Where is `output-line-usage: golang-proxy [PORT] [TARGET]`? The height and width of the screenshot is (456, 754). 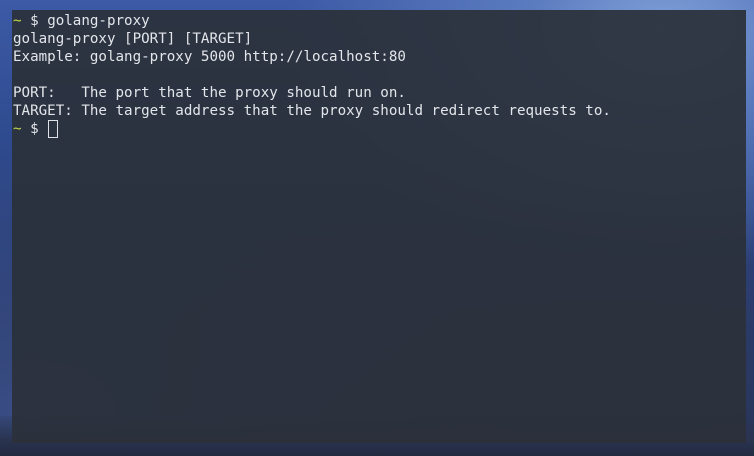
output-line-usage: golang-proxy [PORT] [TARGET] is located at coordinates (133, 39).